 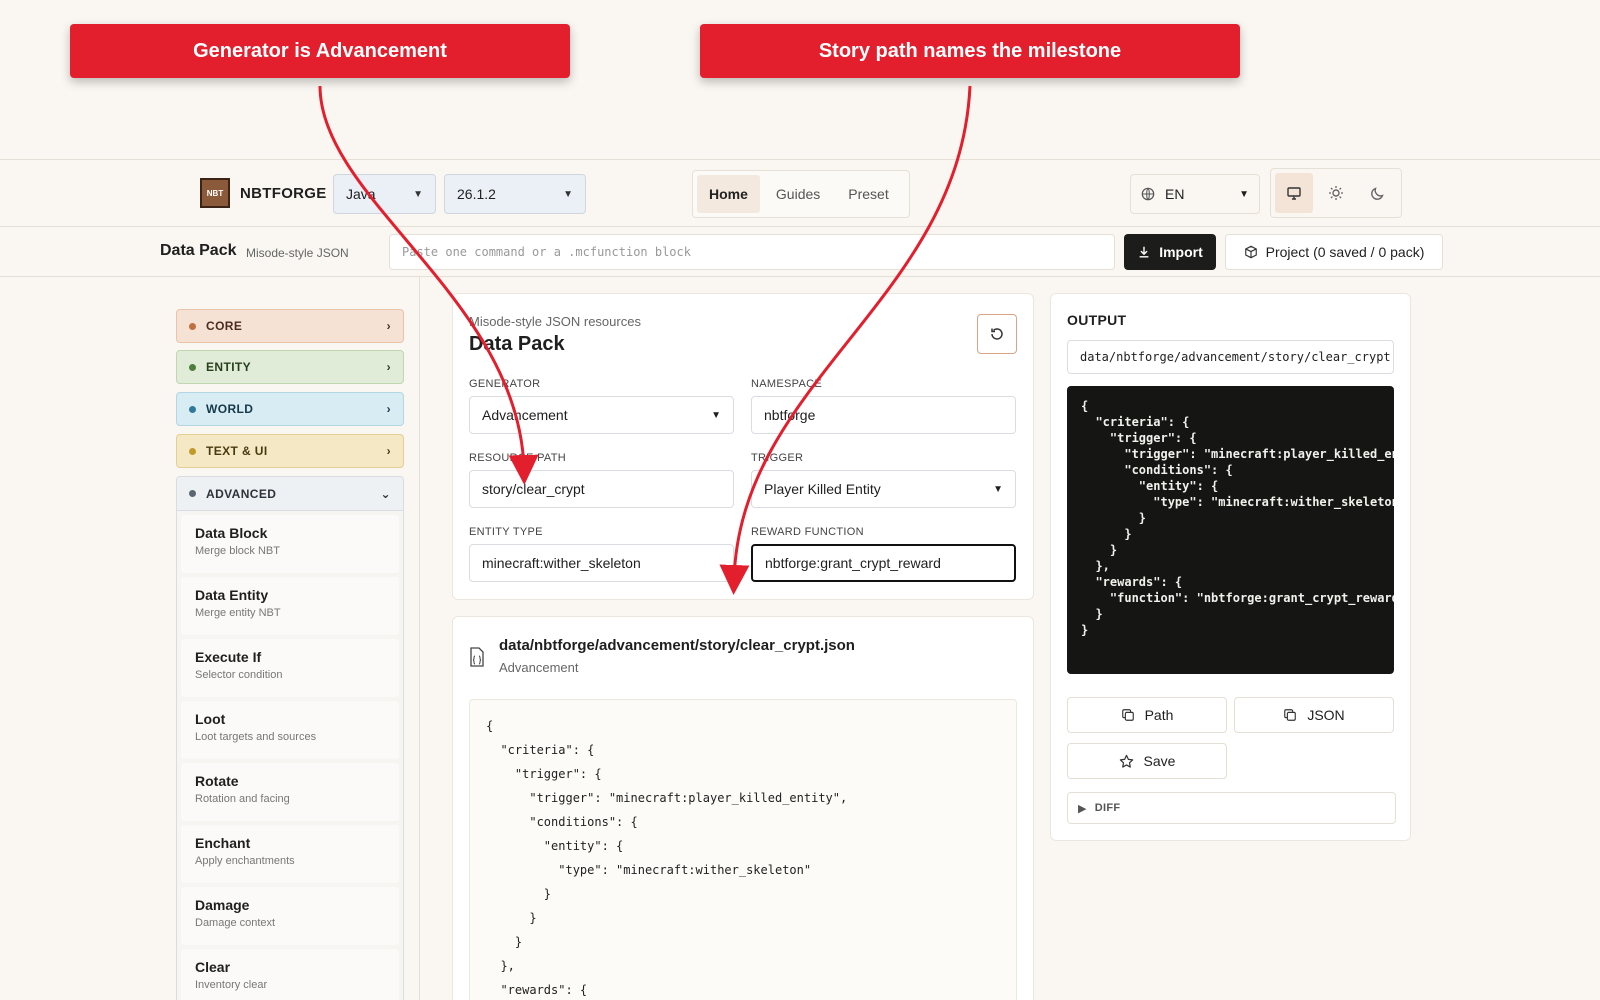 What do you see at coordinates (1294, 193) in the screenshot?
I see `theme-system-button` at bounding box center [1294, 193].